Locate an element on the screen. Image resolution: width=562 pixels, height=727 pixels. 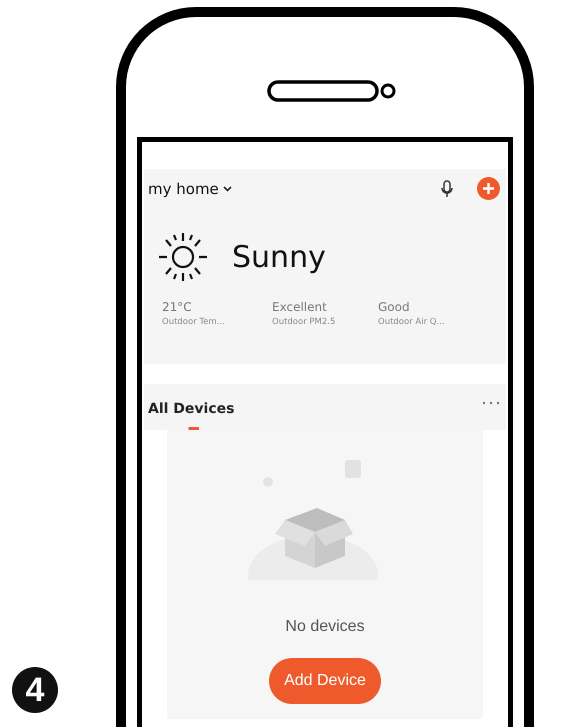
stat-label: Outdoor PM2.5 is located at coordinates (304, 322).